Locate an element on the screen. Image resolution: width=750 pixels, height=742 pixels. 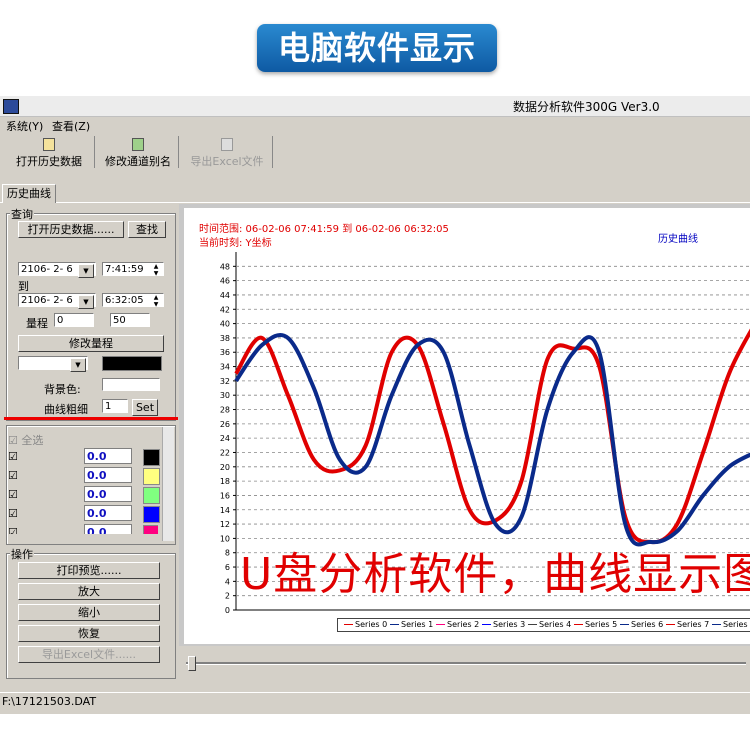
legend-label: Series 6 is located at coordinates (647, 624).